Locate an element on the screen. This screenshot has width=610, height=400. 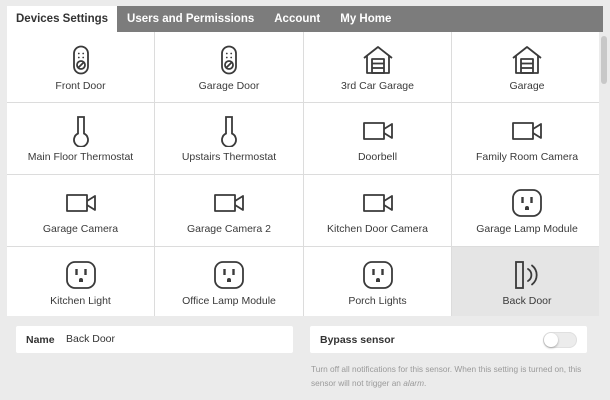
tab-account: Account is located at coordinates (297, 19).